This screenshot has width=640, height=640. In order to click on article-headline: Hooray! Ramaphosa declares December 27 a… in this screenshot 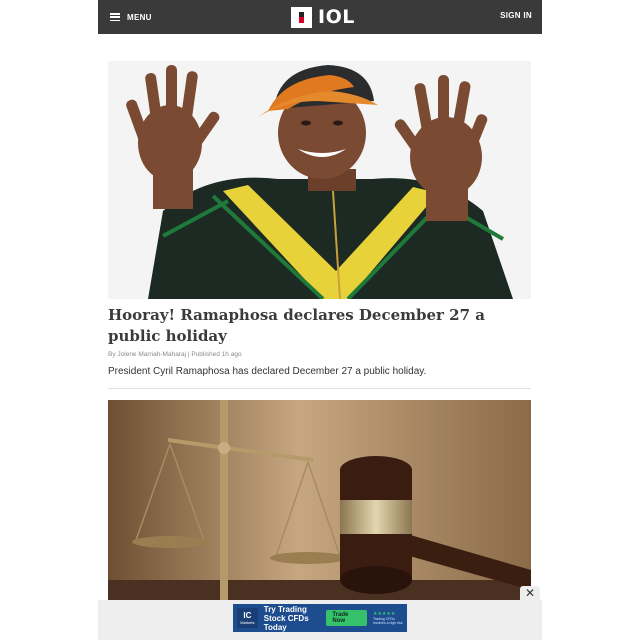, I will do `click(318, 326)`.